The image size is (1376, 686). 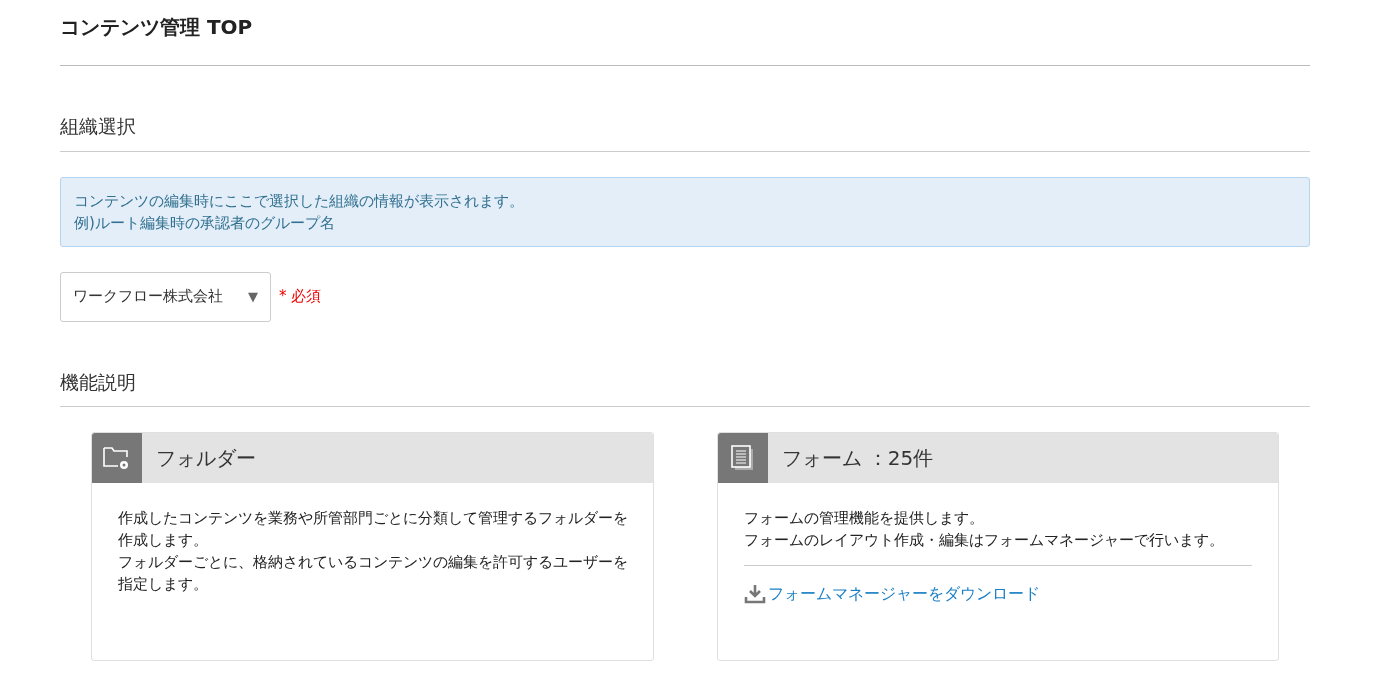 What do you see at coordinates (373, 529) in the screenshot?
I see `card-description: 作成したコンテンツを業務や所管部門ごとに分類して管理するフォルダーを作成します。` at bounding box center [373, 529].